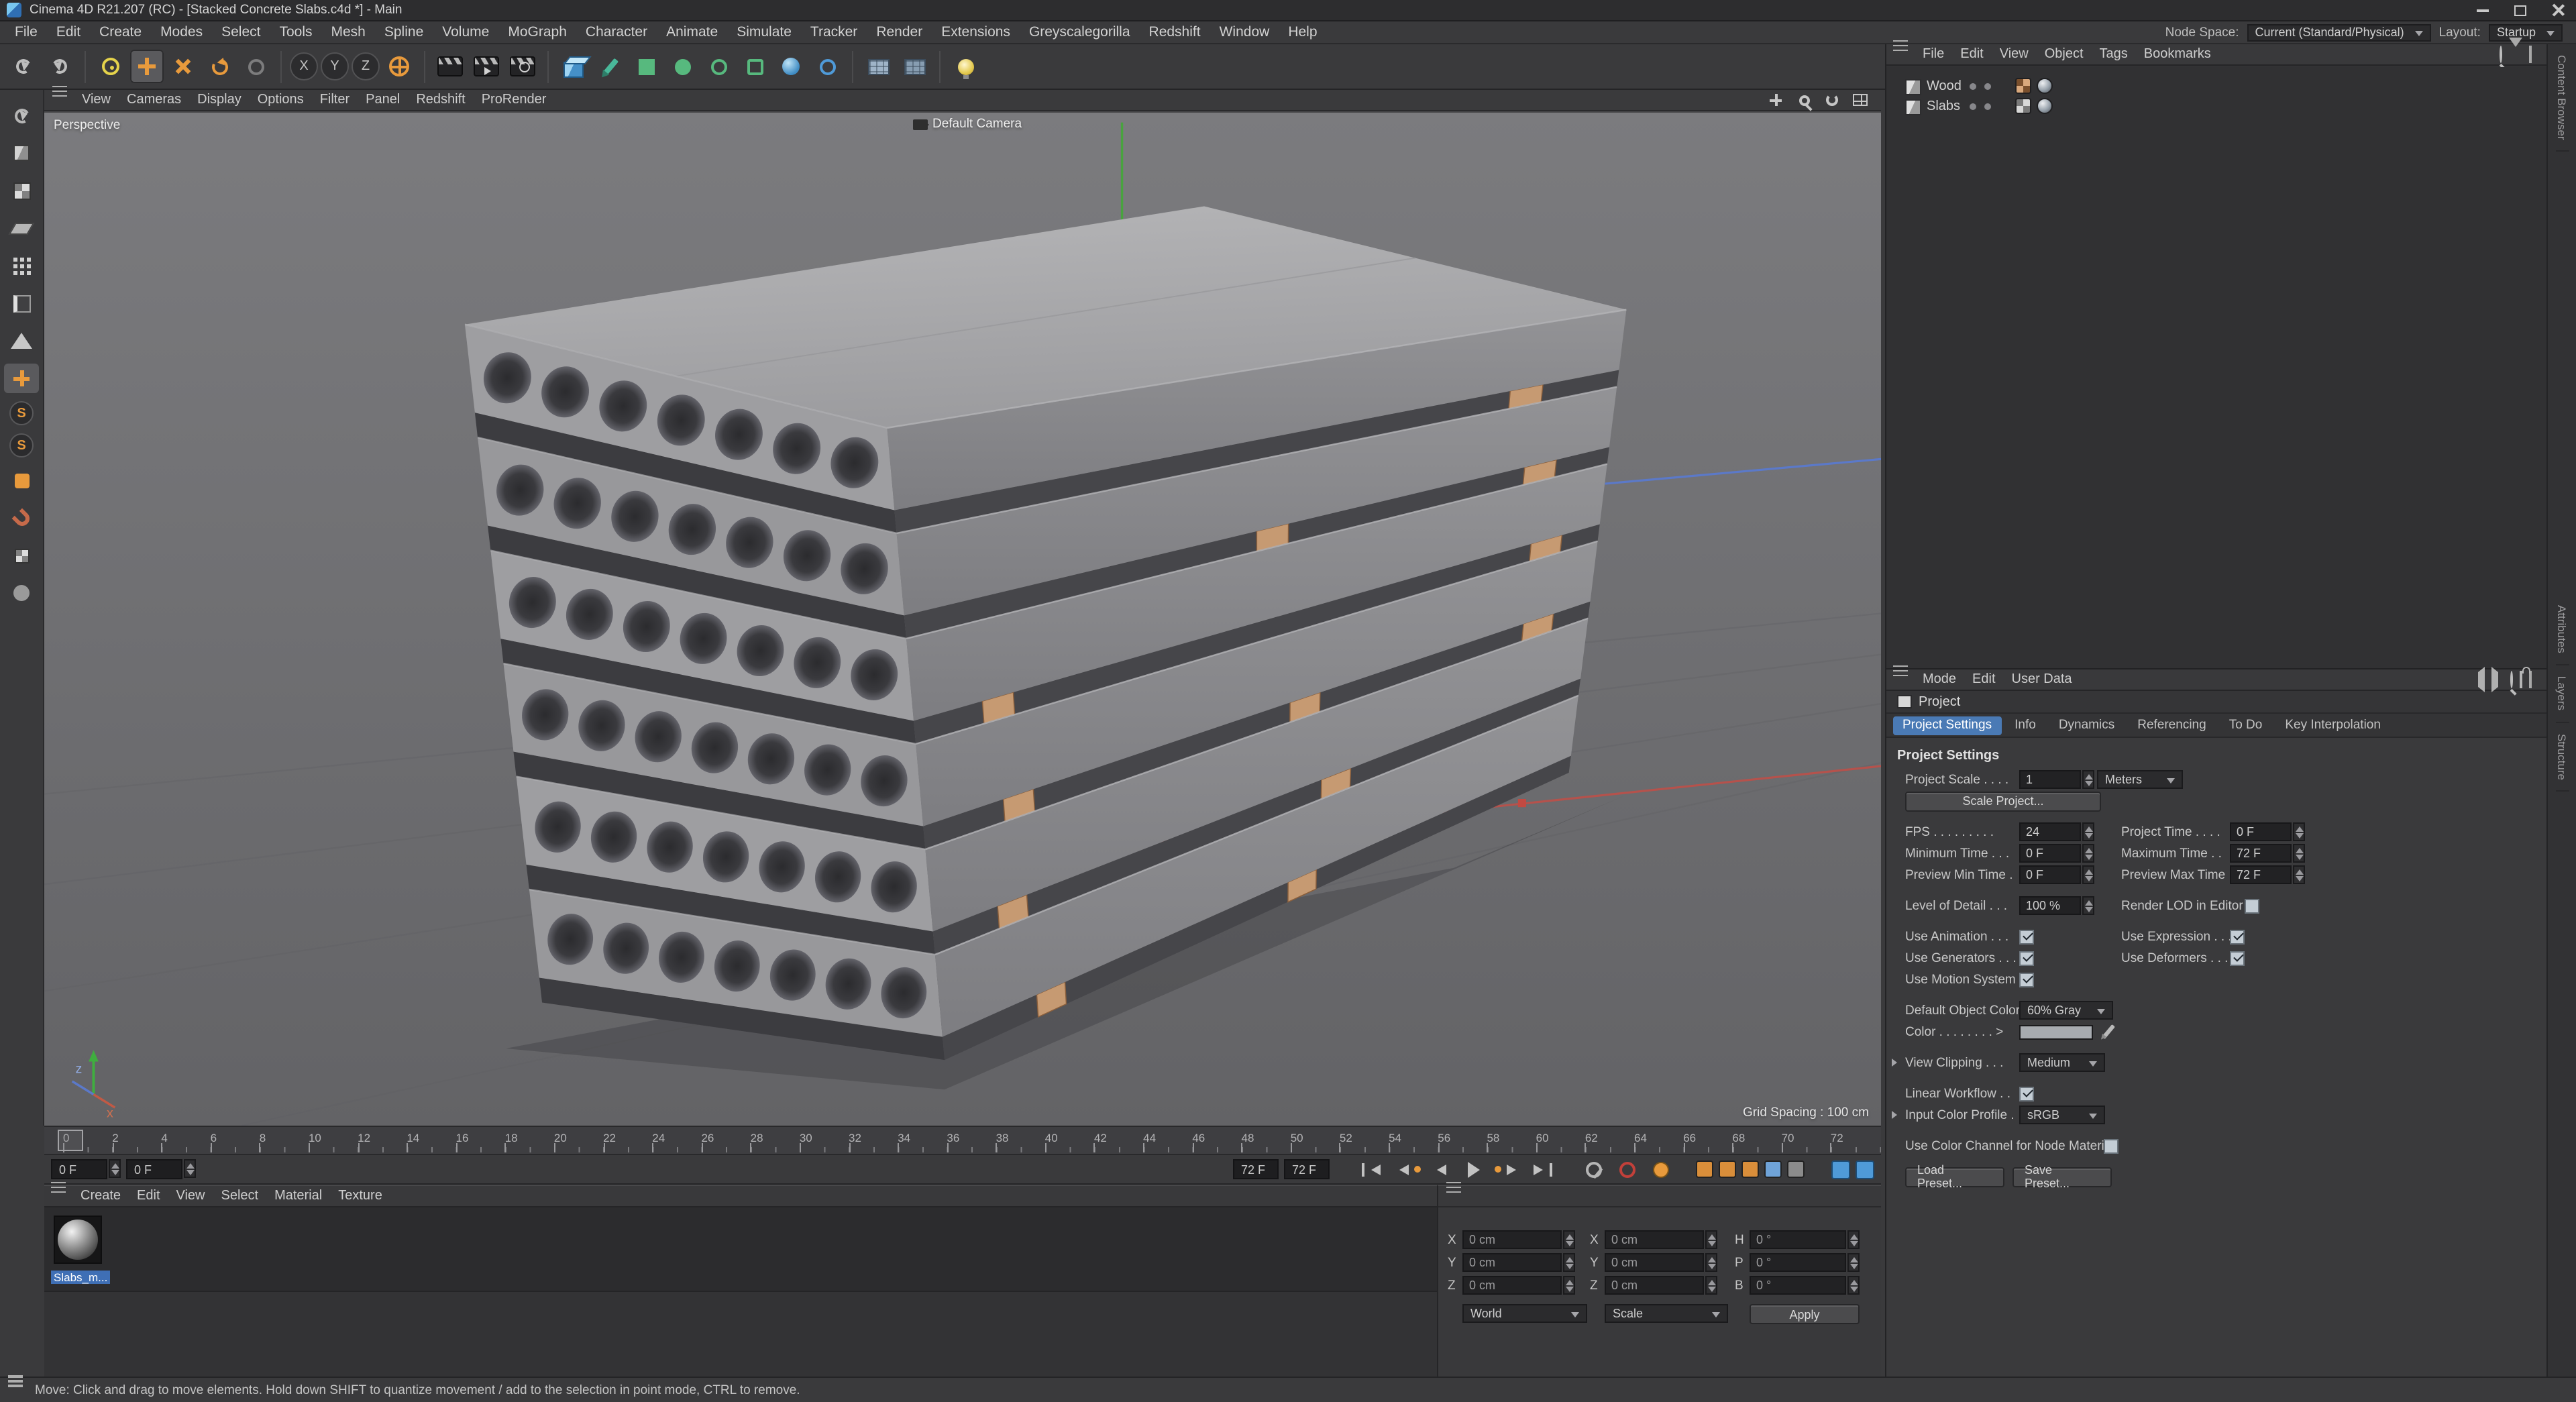  I want to click on project-time-spinner, so click(2299, 832).